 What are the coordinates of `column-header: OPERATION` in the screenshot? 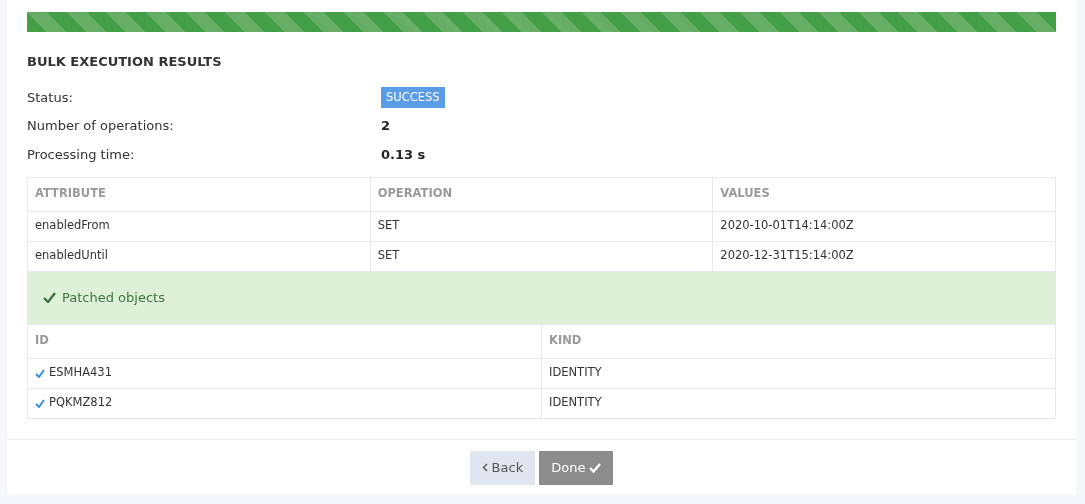 It's located at (541, 194).